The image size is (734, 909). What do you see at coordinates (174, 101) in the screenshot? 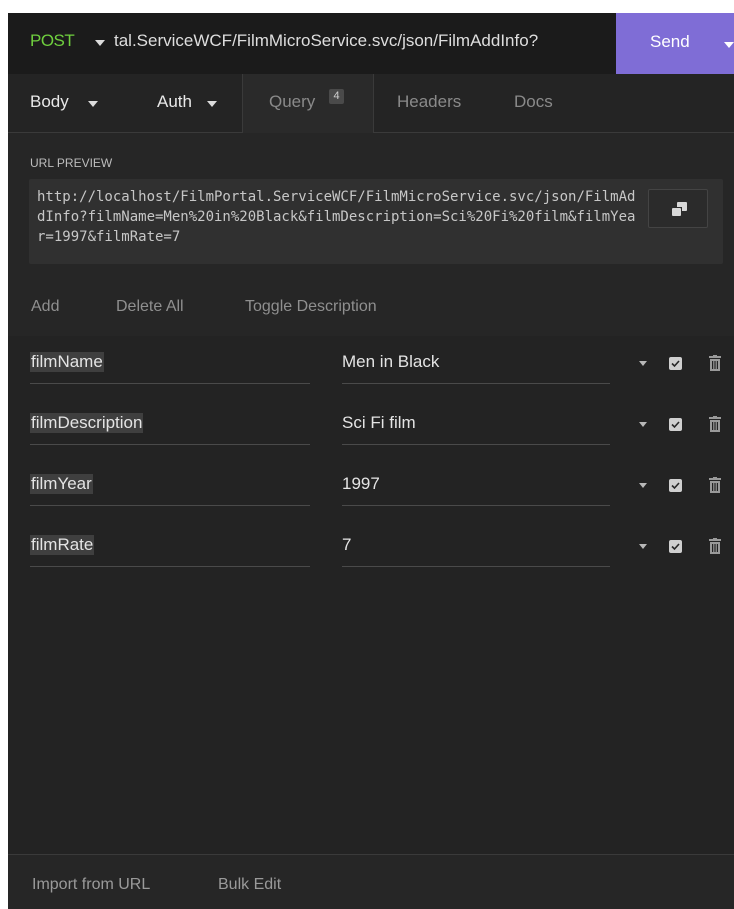
I see `tab-auth-label: Auth` at bounding box center [174, 101].